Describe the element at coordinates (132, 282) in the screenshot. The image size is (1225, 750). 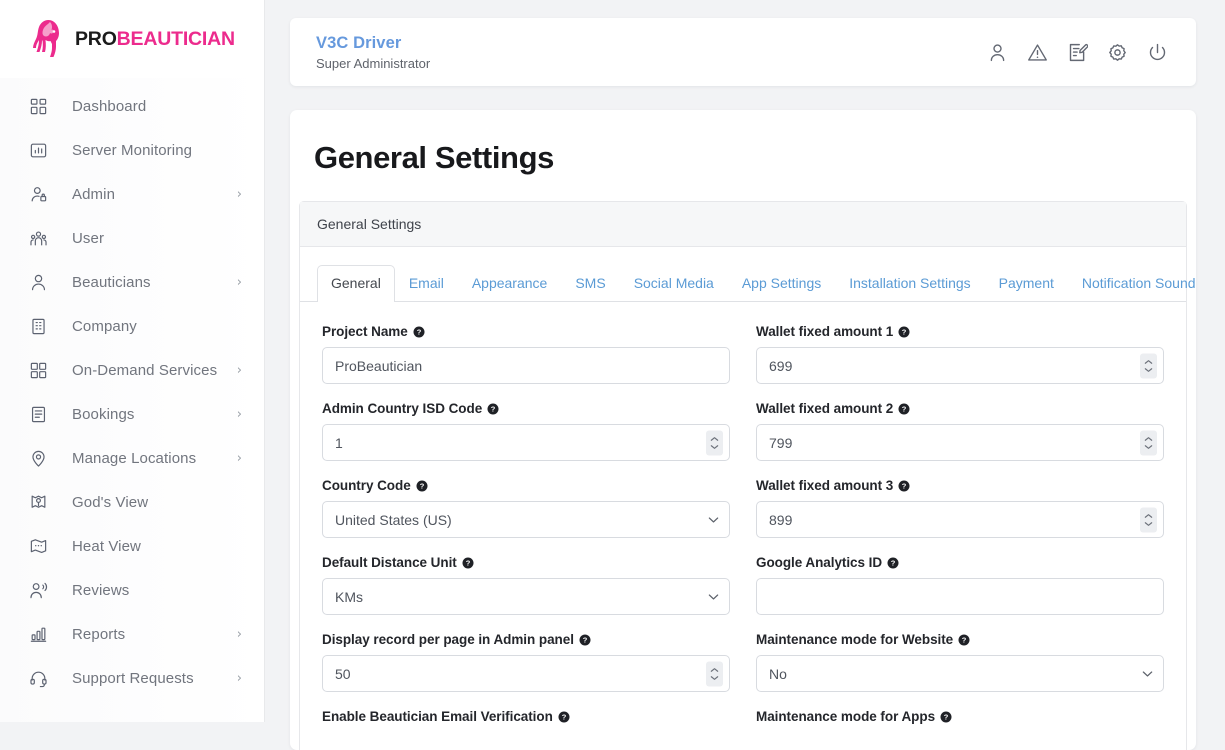
I see `sidebar-item-beauticians: Beauticians ›` at that location.